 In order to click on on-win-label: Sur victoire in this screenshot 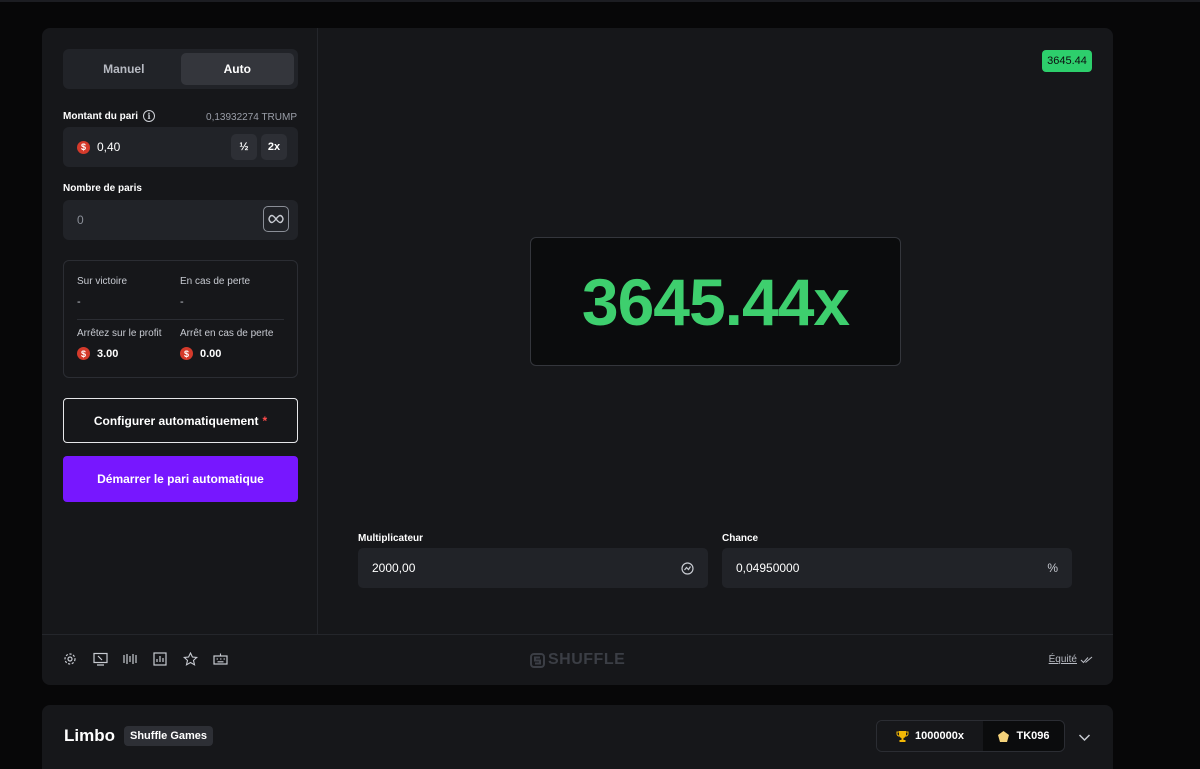, I will do `click(102, 281)`.